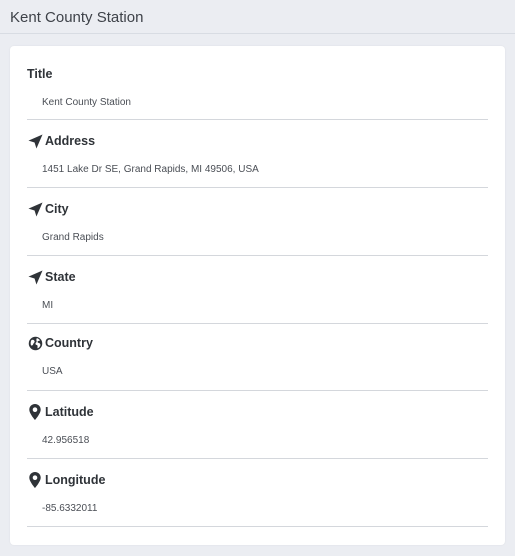 The image size is (515, 556). Describe the element at coordinates (69, 412) in the screenshot. I see `field-label-latitude: Latitude` at that location.